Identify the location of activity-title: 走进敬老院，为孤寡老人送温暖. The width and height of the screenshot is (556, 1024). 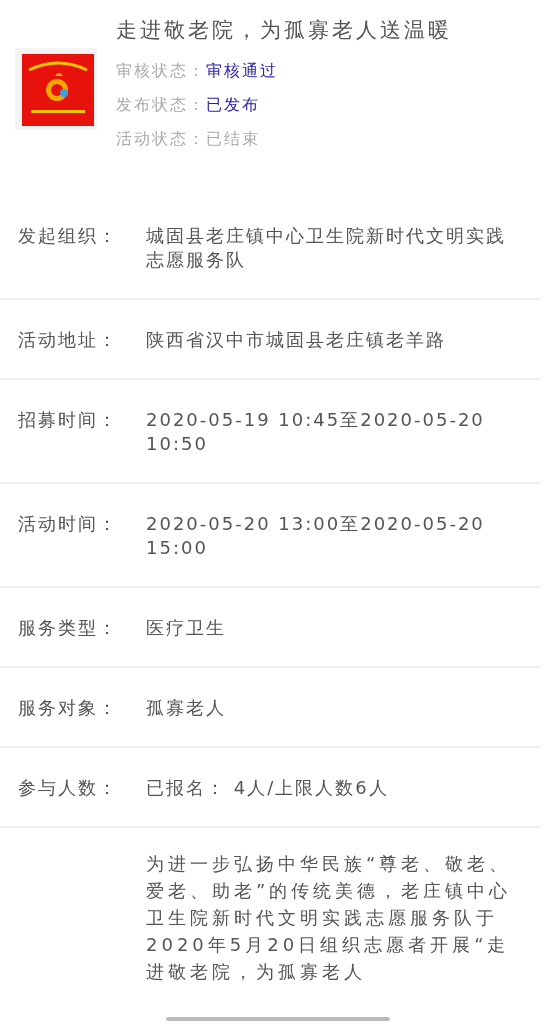
(284, 30).